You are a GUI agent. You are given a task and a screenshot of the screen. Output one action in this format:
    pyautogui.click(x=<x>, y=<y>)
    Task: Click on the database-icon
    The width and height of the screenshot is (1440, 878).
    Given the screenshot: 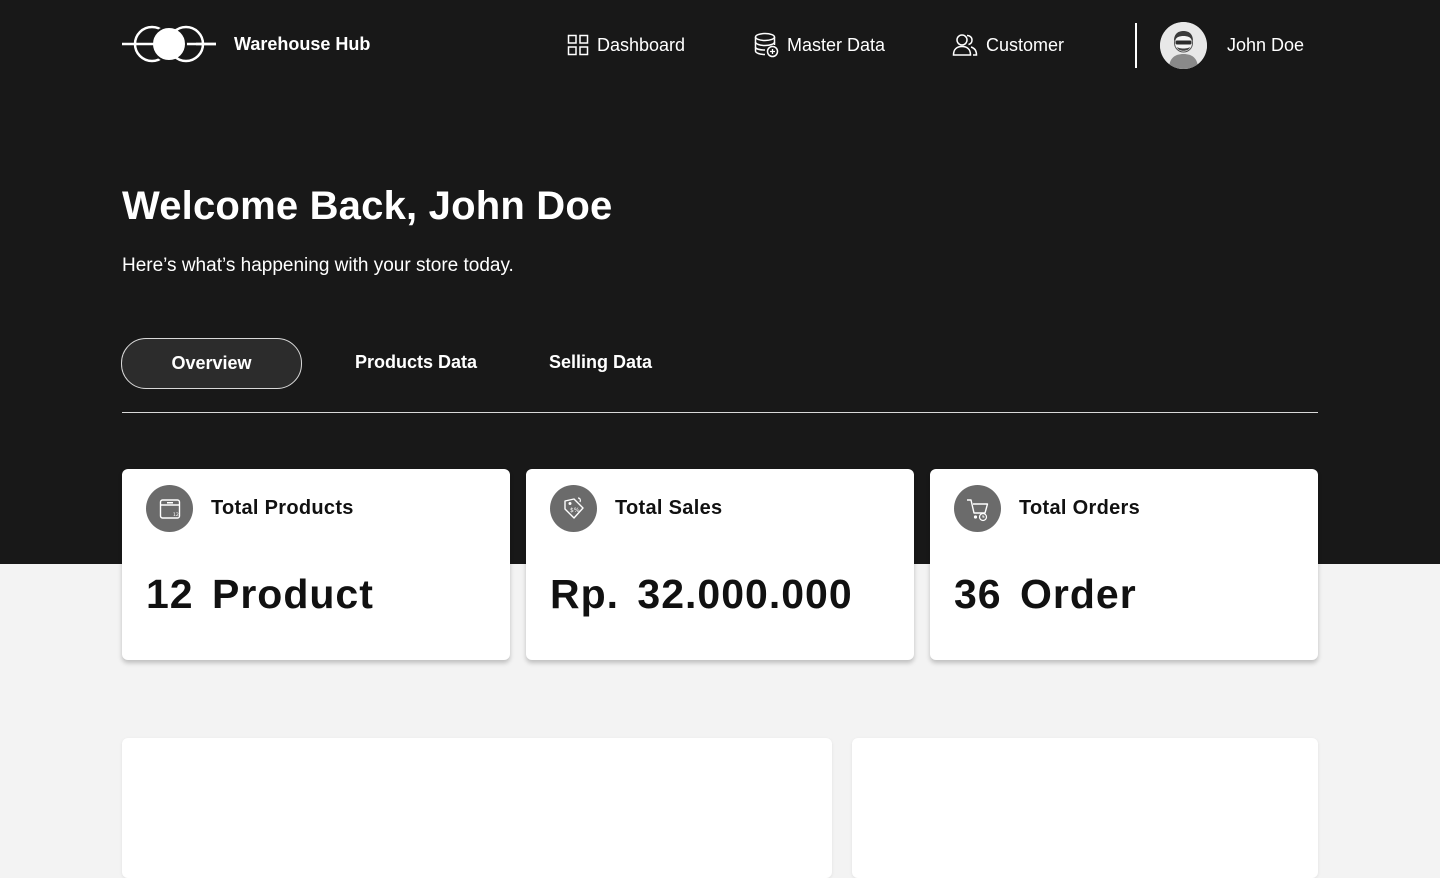 What is the action you would take?
    pyautogui.click(x=766, y=45)
    